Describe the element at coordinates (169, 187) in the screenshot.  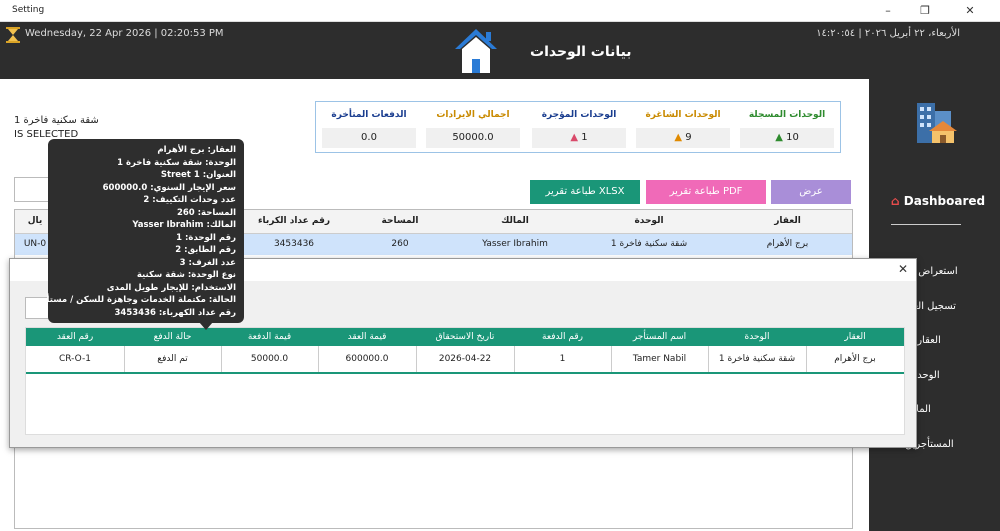
I see `tooltip-line: سعر الإيجار السنوي: 600000.0` at that location.